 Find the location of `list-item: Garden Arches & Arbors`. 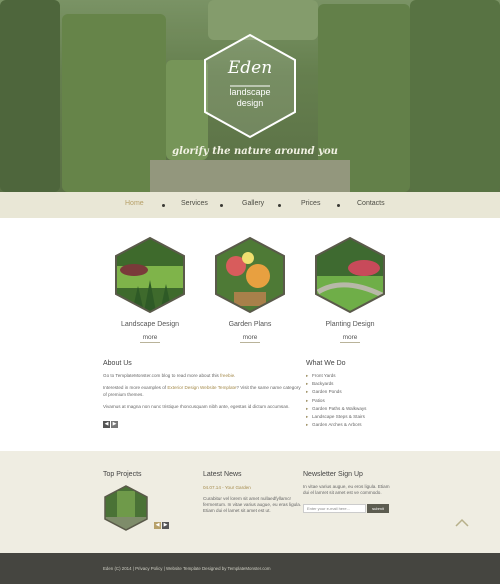

list-item: Garden Arches & Arbors is located at coordinates (336, 425).